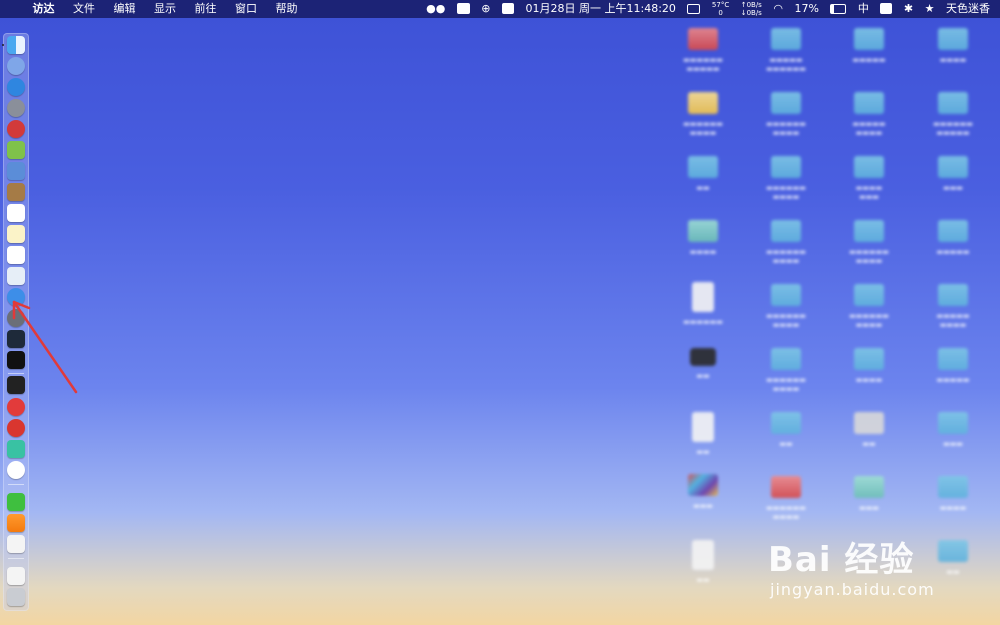  Describe the element at coordinates (16, 502) in the screenshot. I see `wechat-icon` at that location.